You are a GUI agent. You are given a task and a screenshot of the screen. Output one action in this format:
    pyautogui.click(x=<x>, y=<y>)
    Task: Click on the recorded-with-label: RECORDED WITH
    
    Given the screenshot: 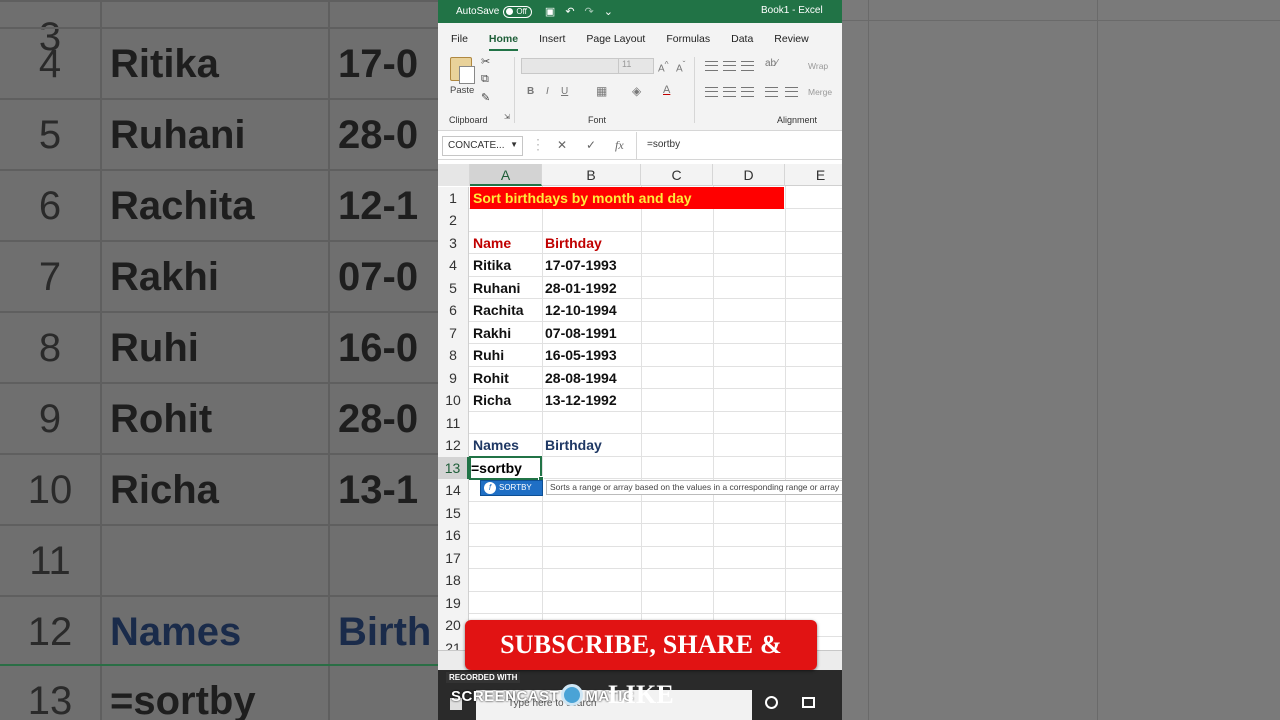 What is the action you would take?
    pyautogui.click(x=483, y=677)
    